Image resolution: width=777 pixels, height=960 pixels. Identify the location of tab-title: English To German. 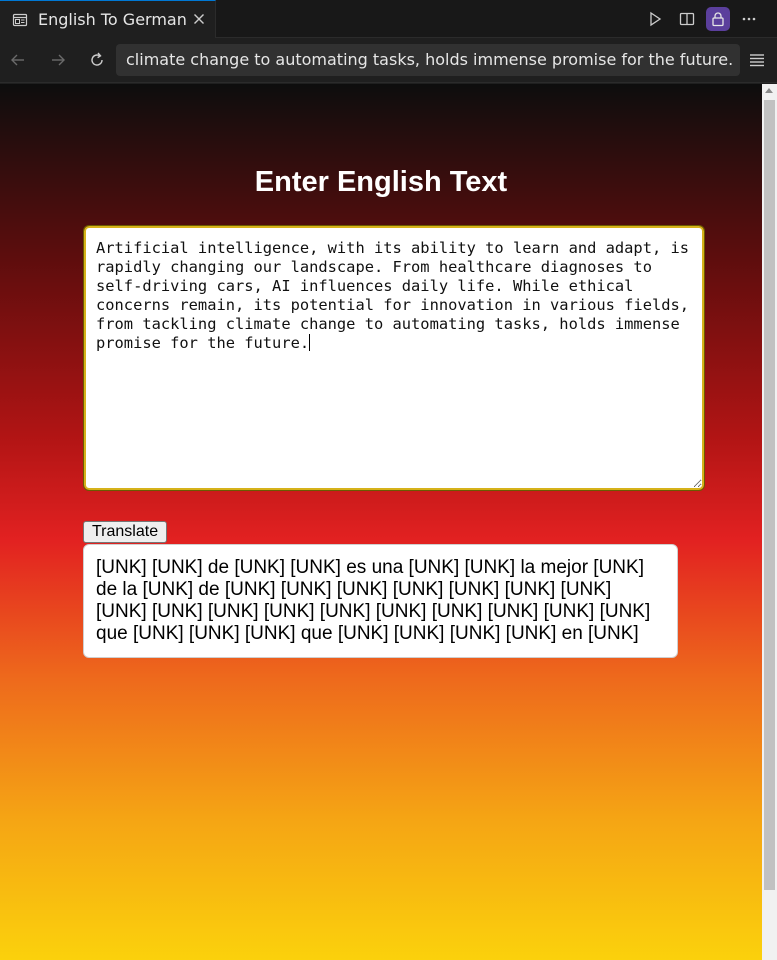
(112, 19).